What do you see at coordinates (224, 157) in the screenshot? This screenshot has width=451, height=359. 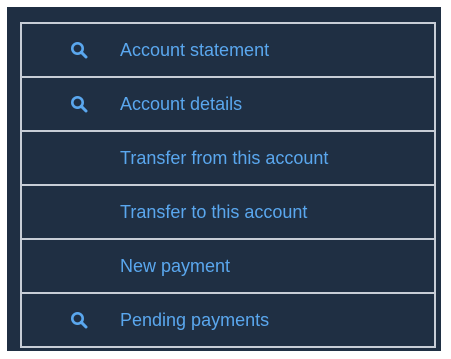 I see `menu-item-label: Transfer from this account` at bounding box center [224, 157].